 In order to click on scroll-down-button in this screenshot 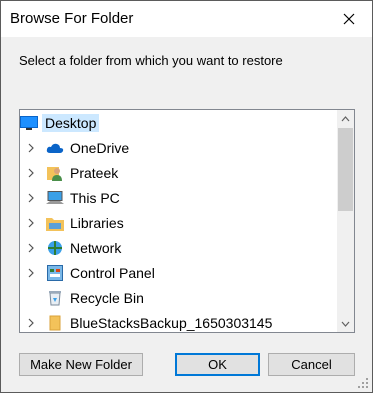, I will do `click(345, 323)`.